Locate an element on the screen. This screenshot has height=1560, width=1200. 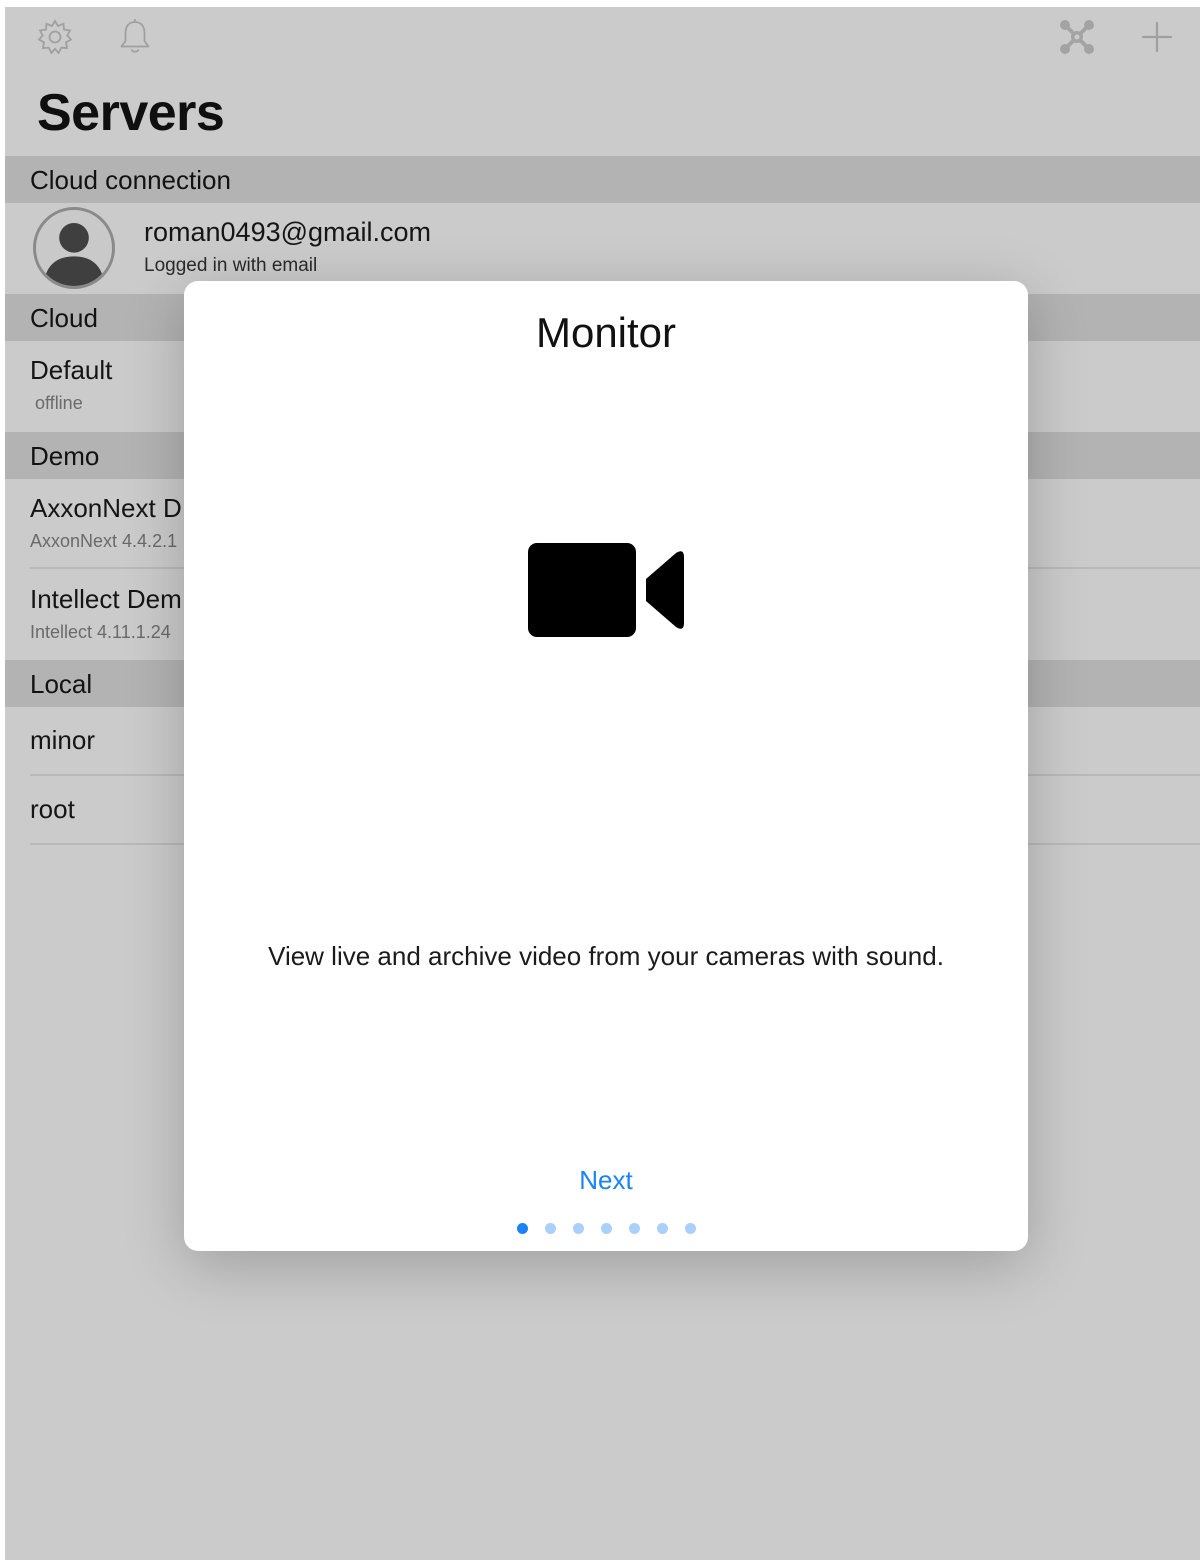
server-name: minor is located at coordinates (63, 740).